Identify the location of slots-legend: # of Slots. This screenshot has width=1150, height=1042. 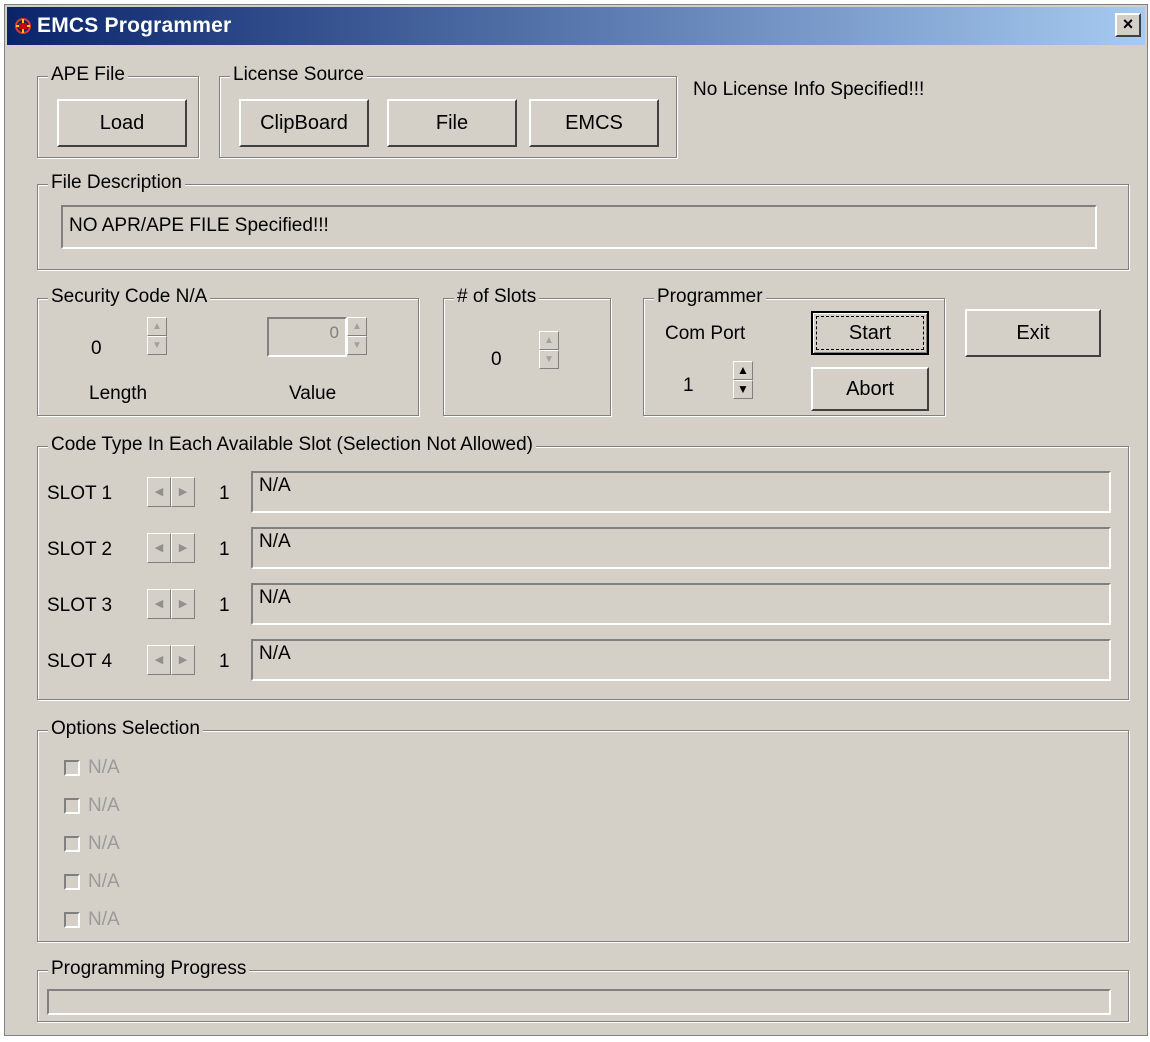
(497, 297).